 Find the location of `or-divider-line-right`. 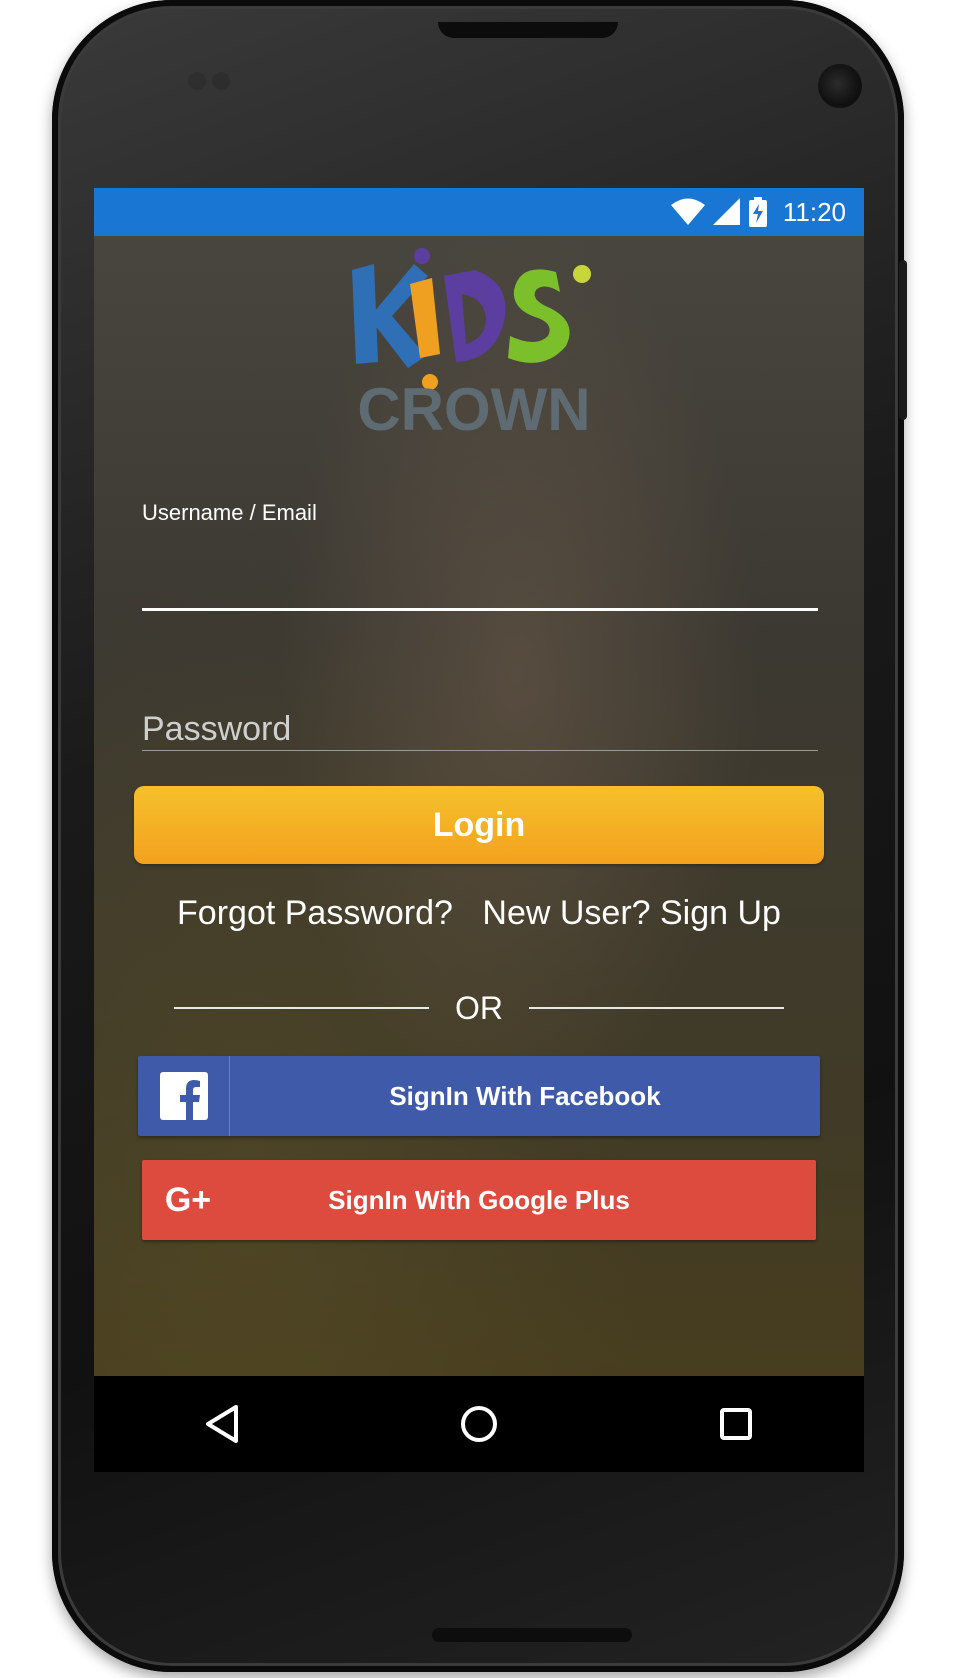

or-divider-line-right is located at coordinates (656, 1008).